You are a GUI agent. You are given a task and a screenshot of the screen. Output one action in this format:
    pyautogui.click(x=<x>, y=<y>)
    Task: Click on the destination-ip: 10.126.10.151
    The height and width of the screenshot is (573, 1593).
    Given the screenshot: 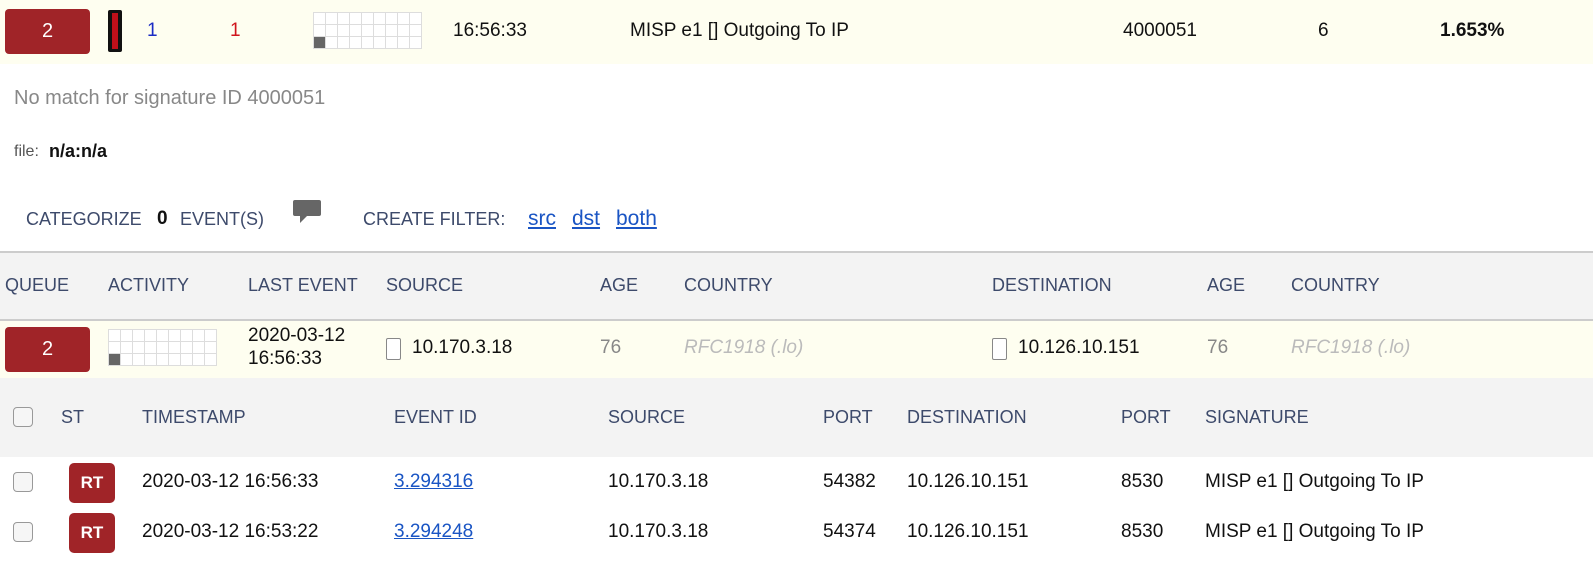 What is the action you would take?
    pyautogui.click(x=1079, y=348)
    